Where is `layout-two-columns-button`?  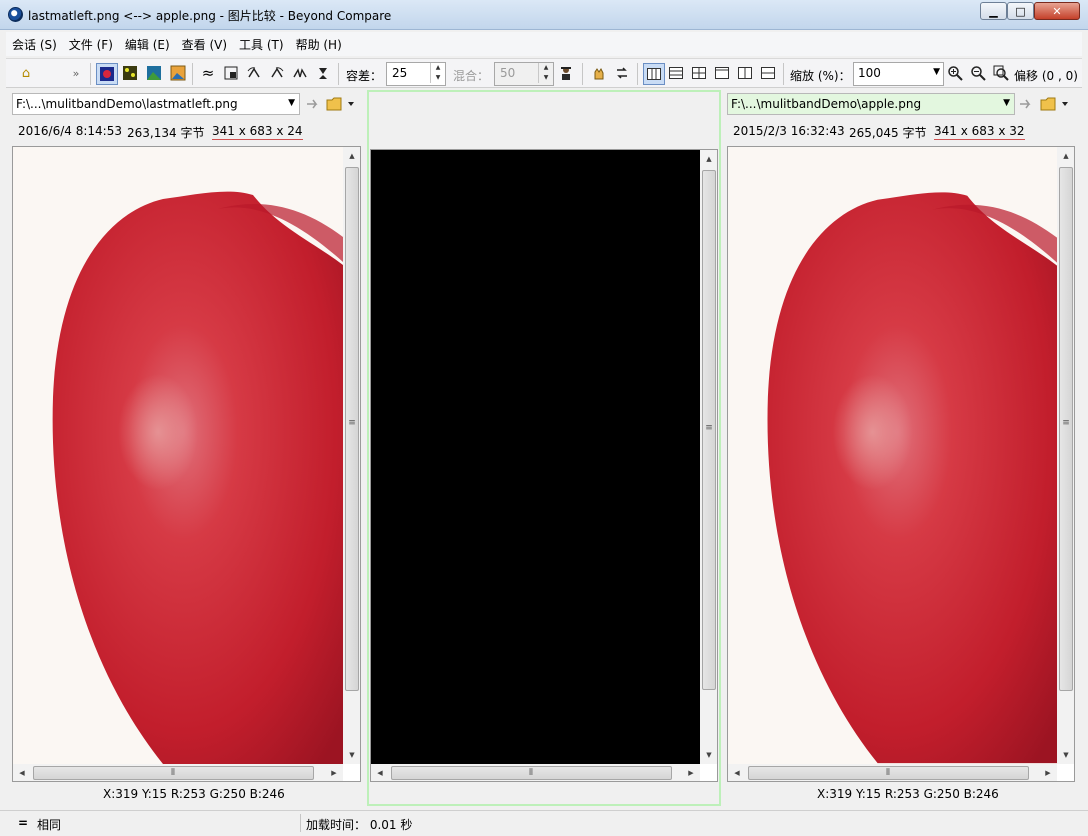
layout-two-columns-button is located at coordinates (745, 73).